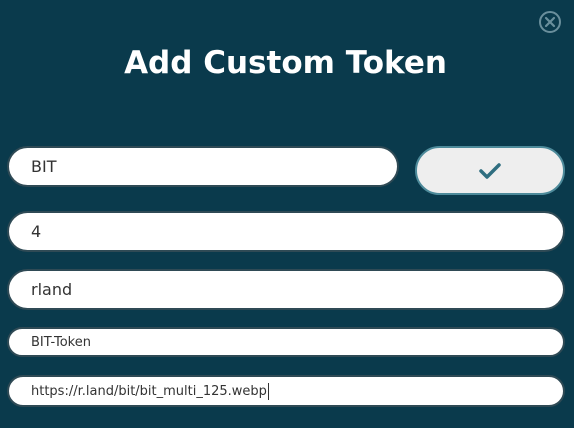 The image size is (574, 428). I want to click on token-network-field, so click(286, 289).